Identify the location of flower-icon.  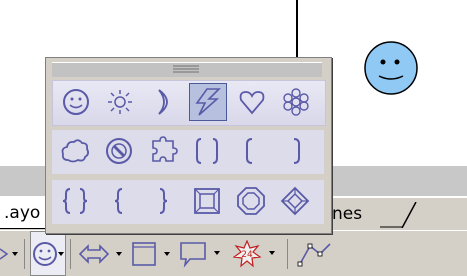
(296, 102).